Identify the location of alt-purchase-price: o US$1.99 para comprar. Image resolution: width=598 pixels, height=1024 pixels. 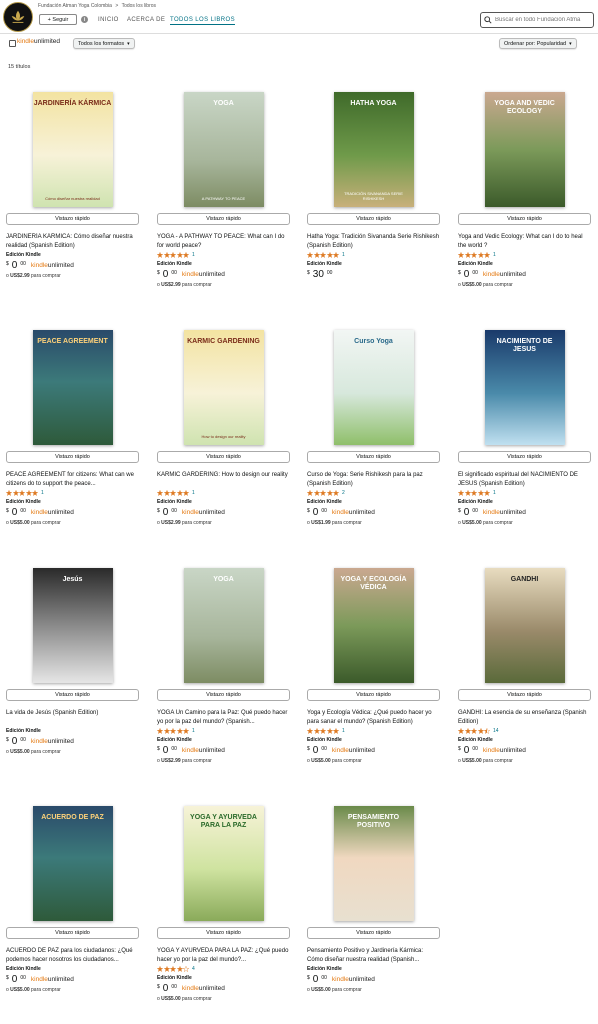
(334, 523).